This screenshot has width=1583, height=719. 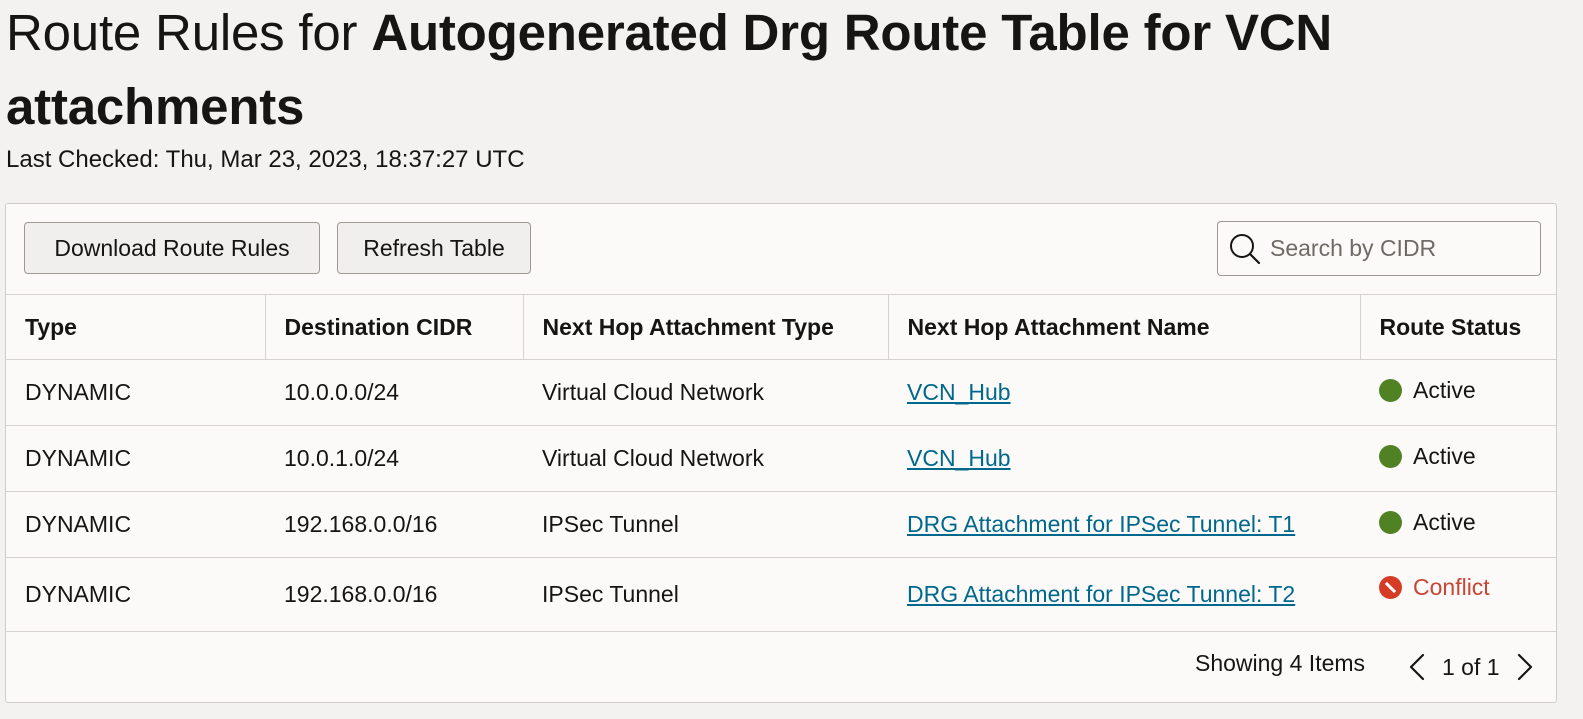 I want to click on cell-destination-cidr: 10.0.0.0/24, so click(x=394, y=392).